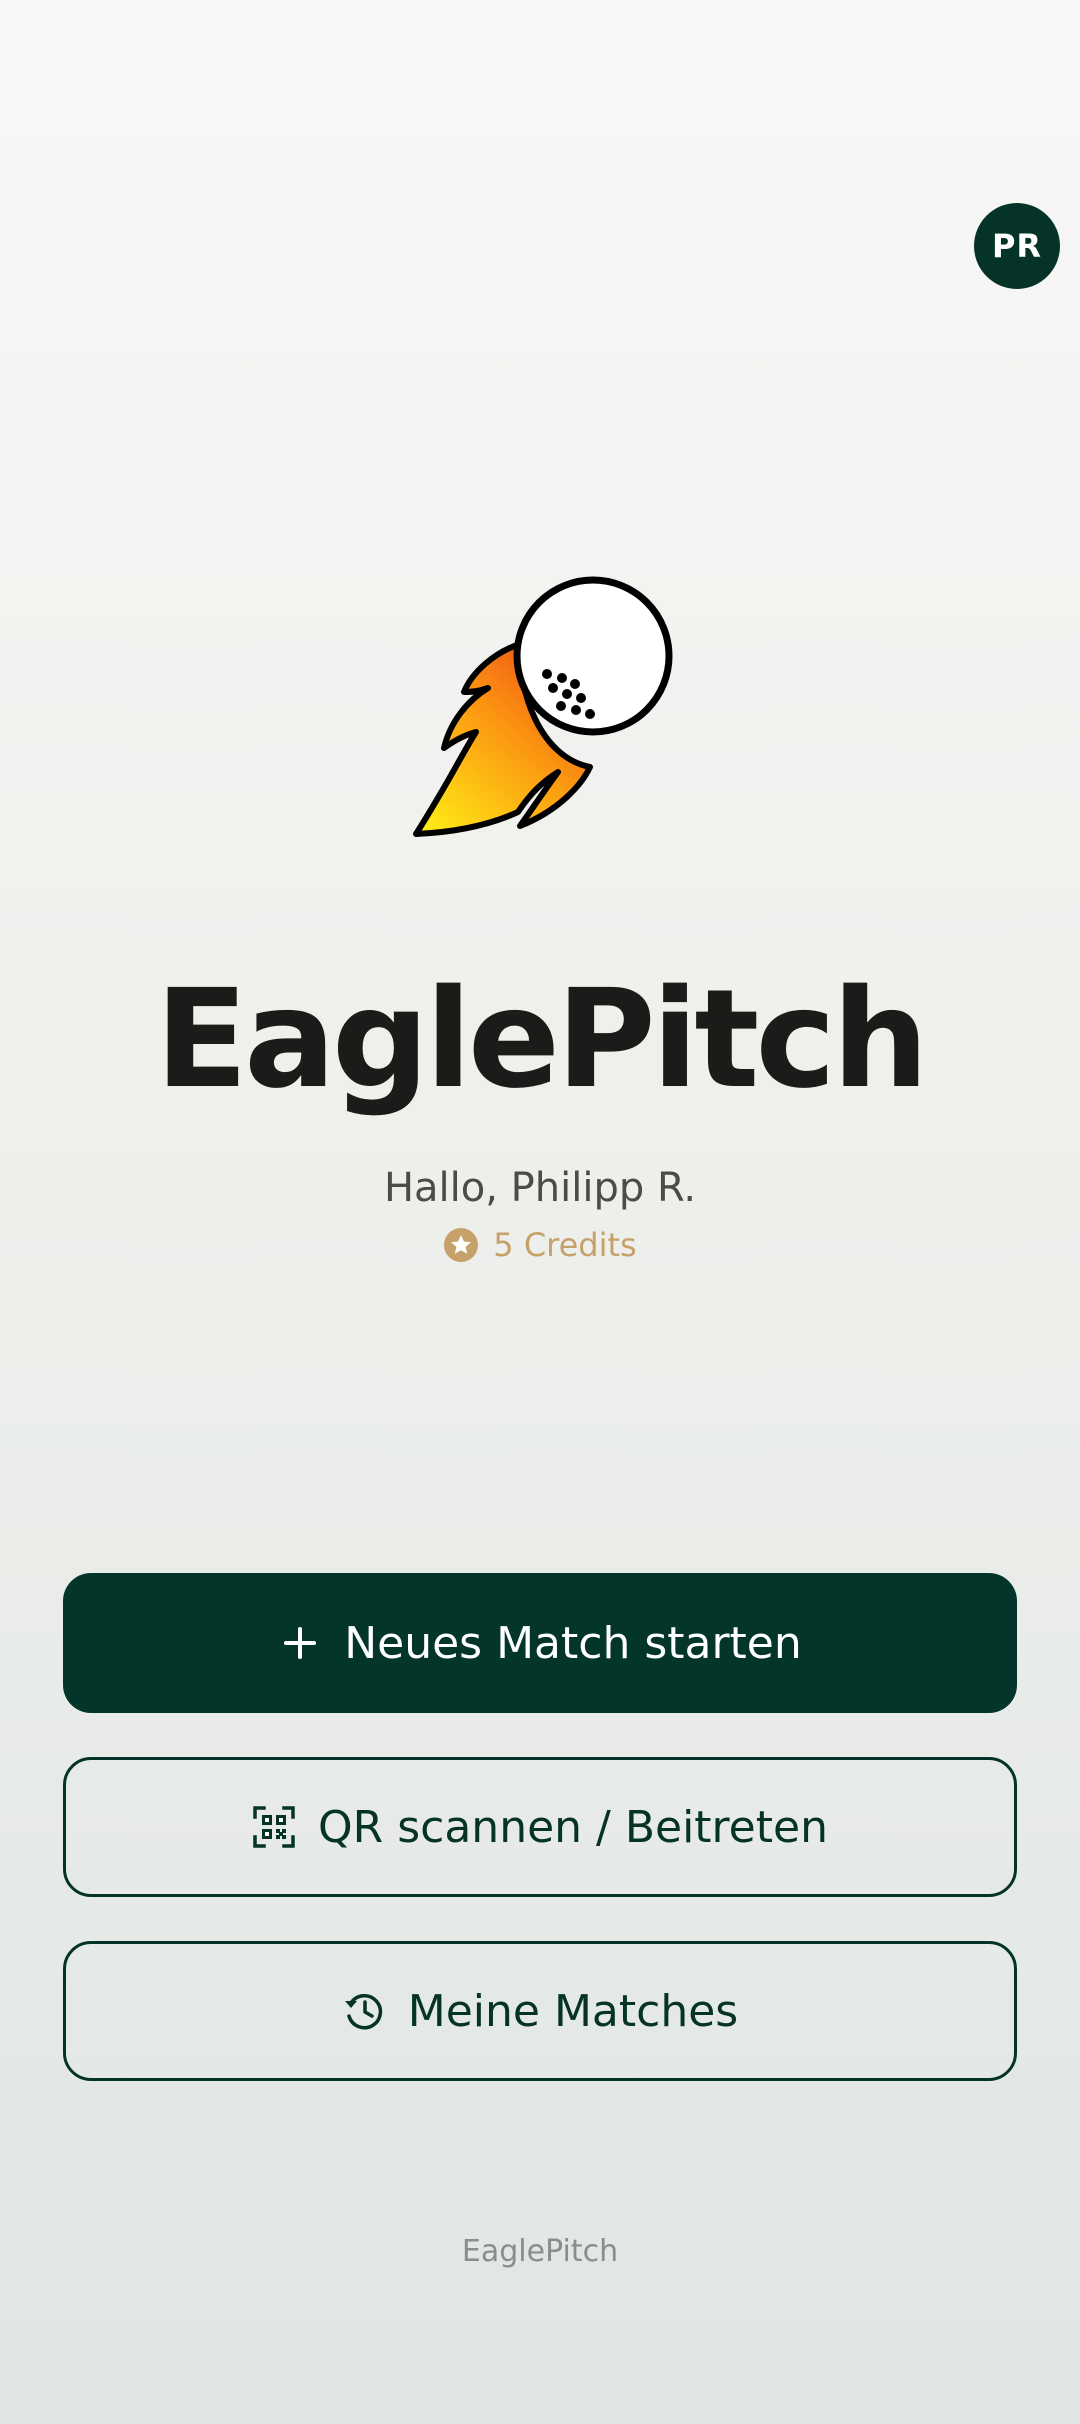 The width and height of the screenshot is (1080, 2424). Describe the element at coordinates (540, 2251) in the screenshot. I see `footer-brand: EaglePitch` at that location.